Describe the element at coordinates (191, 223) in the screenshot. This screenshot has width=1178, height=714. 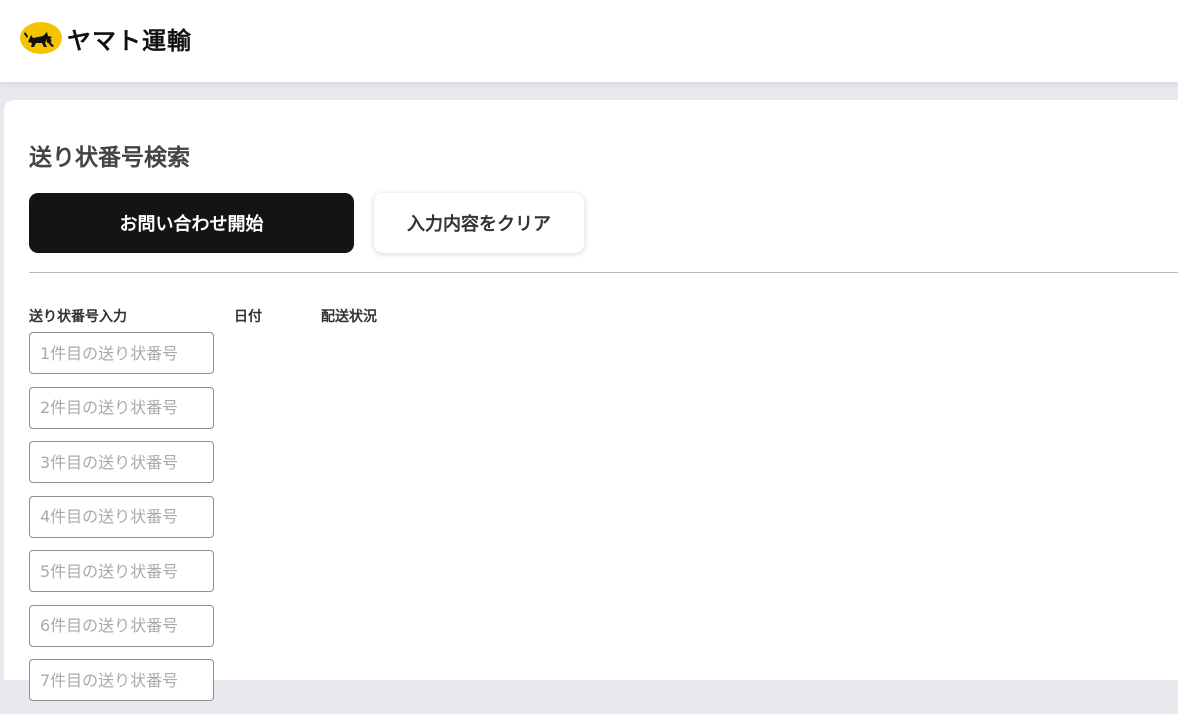
I see `start-inquiry-button: お問い合わせ開始` at that location.